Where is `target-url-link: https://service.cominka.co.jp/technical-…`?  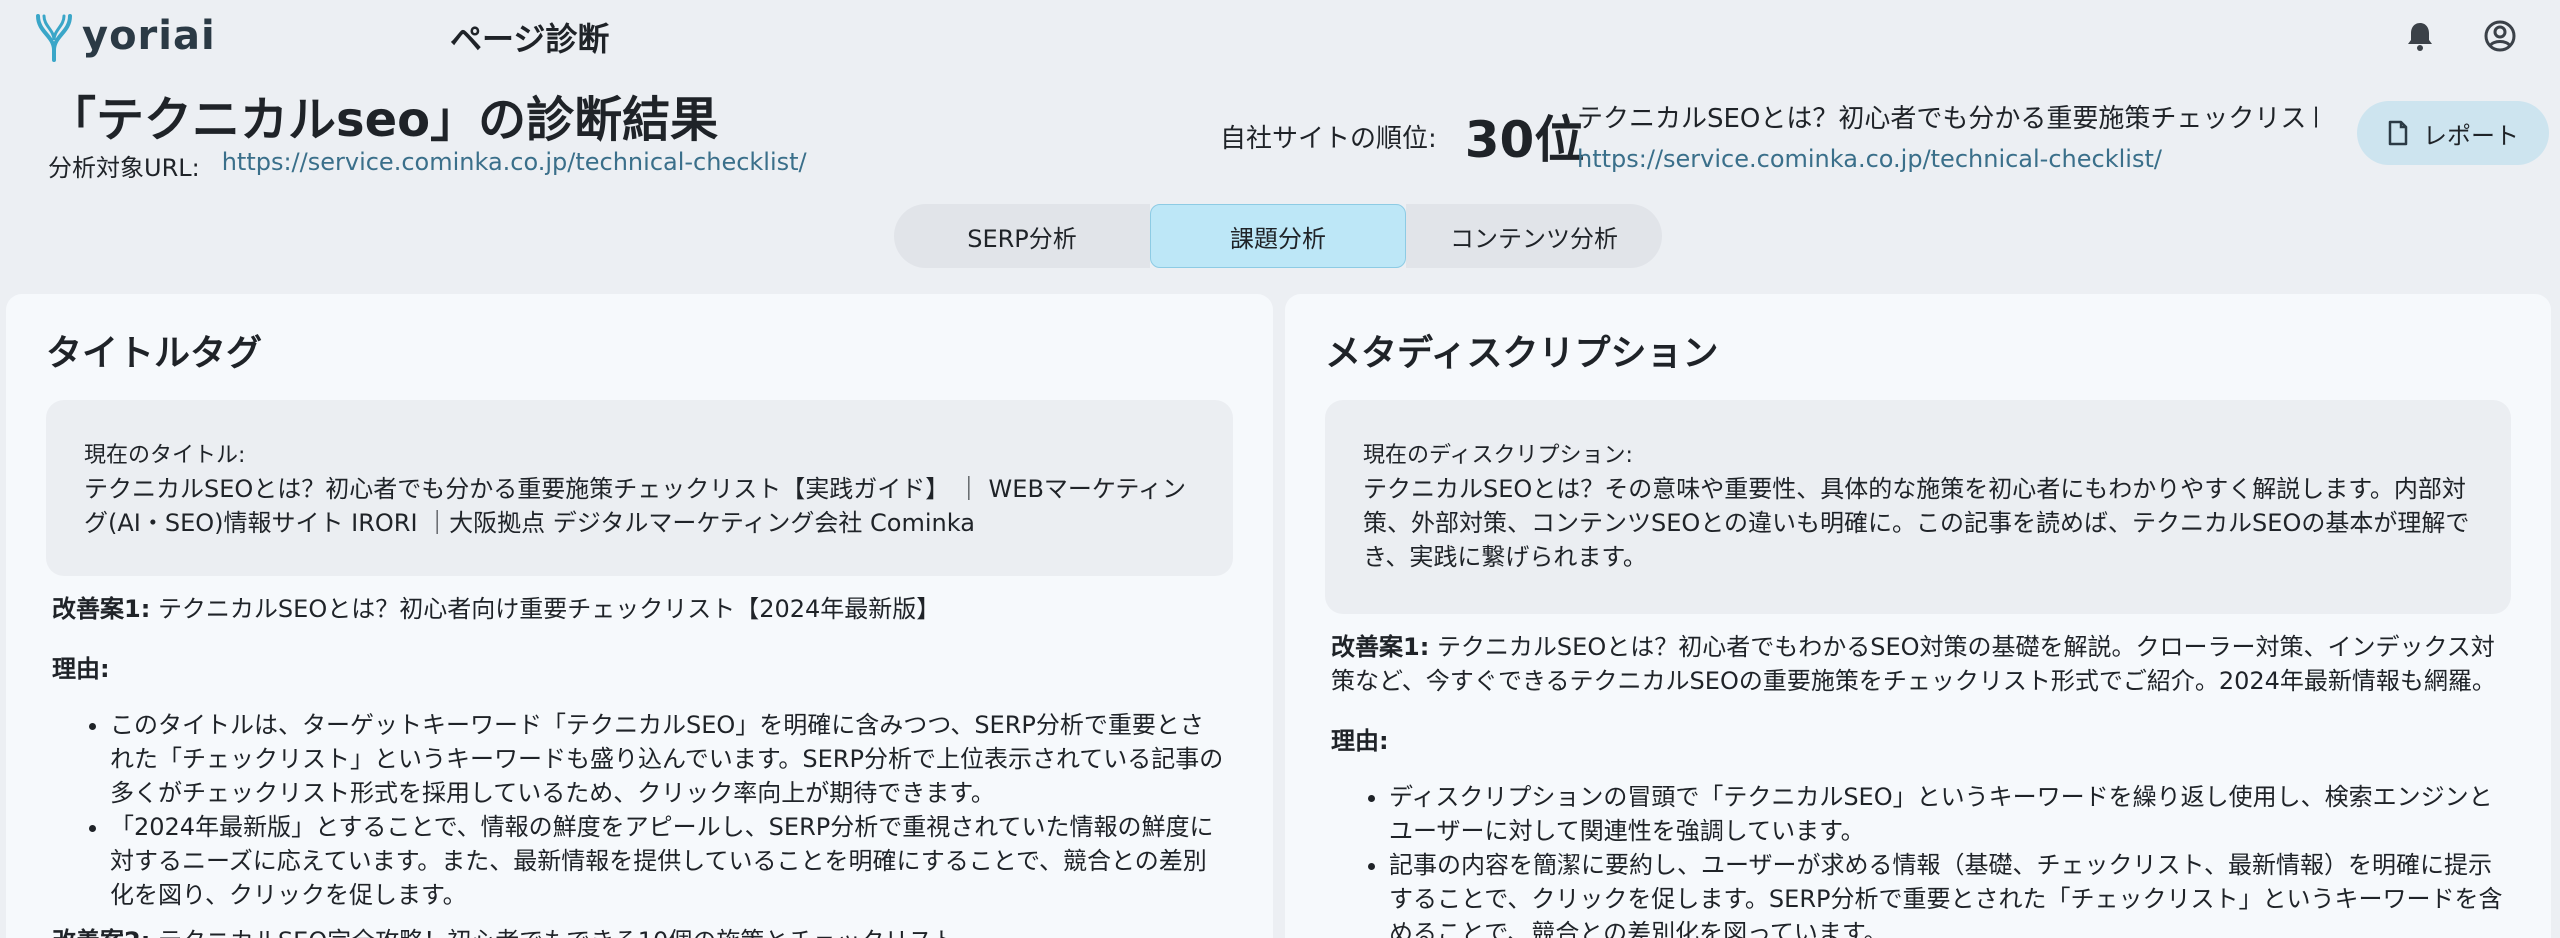 target-url-link: https://service.cominka.co.jp/technical-… is located at coordinates (514, 165).